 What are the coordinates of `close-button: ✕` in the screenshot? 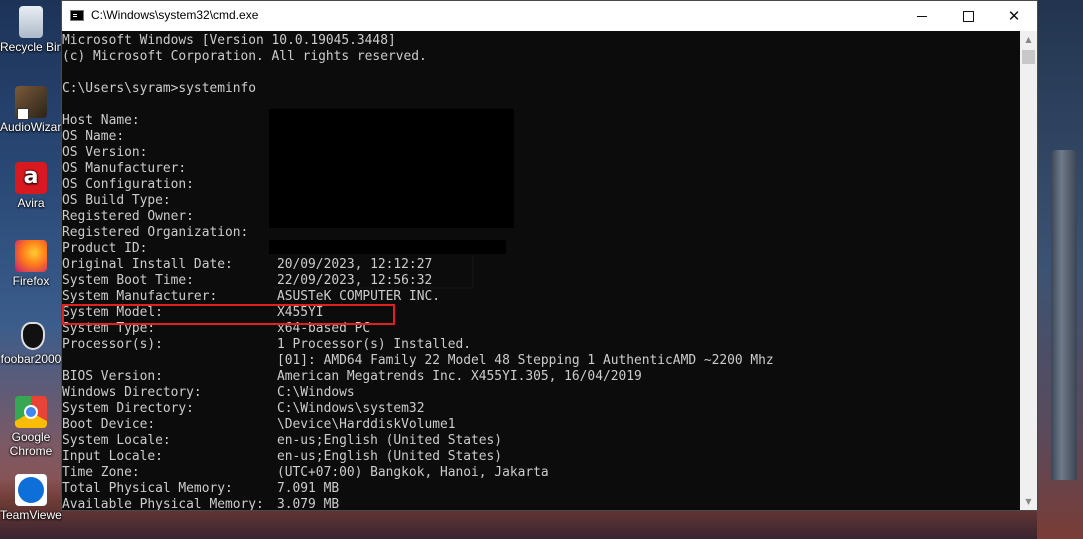 It's located at (1014, 16).